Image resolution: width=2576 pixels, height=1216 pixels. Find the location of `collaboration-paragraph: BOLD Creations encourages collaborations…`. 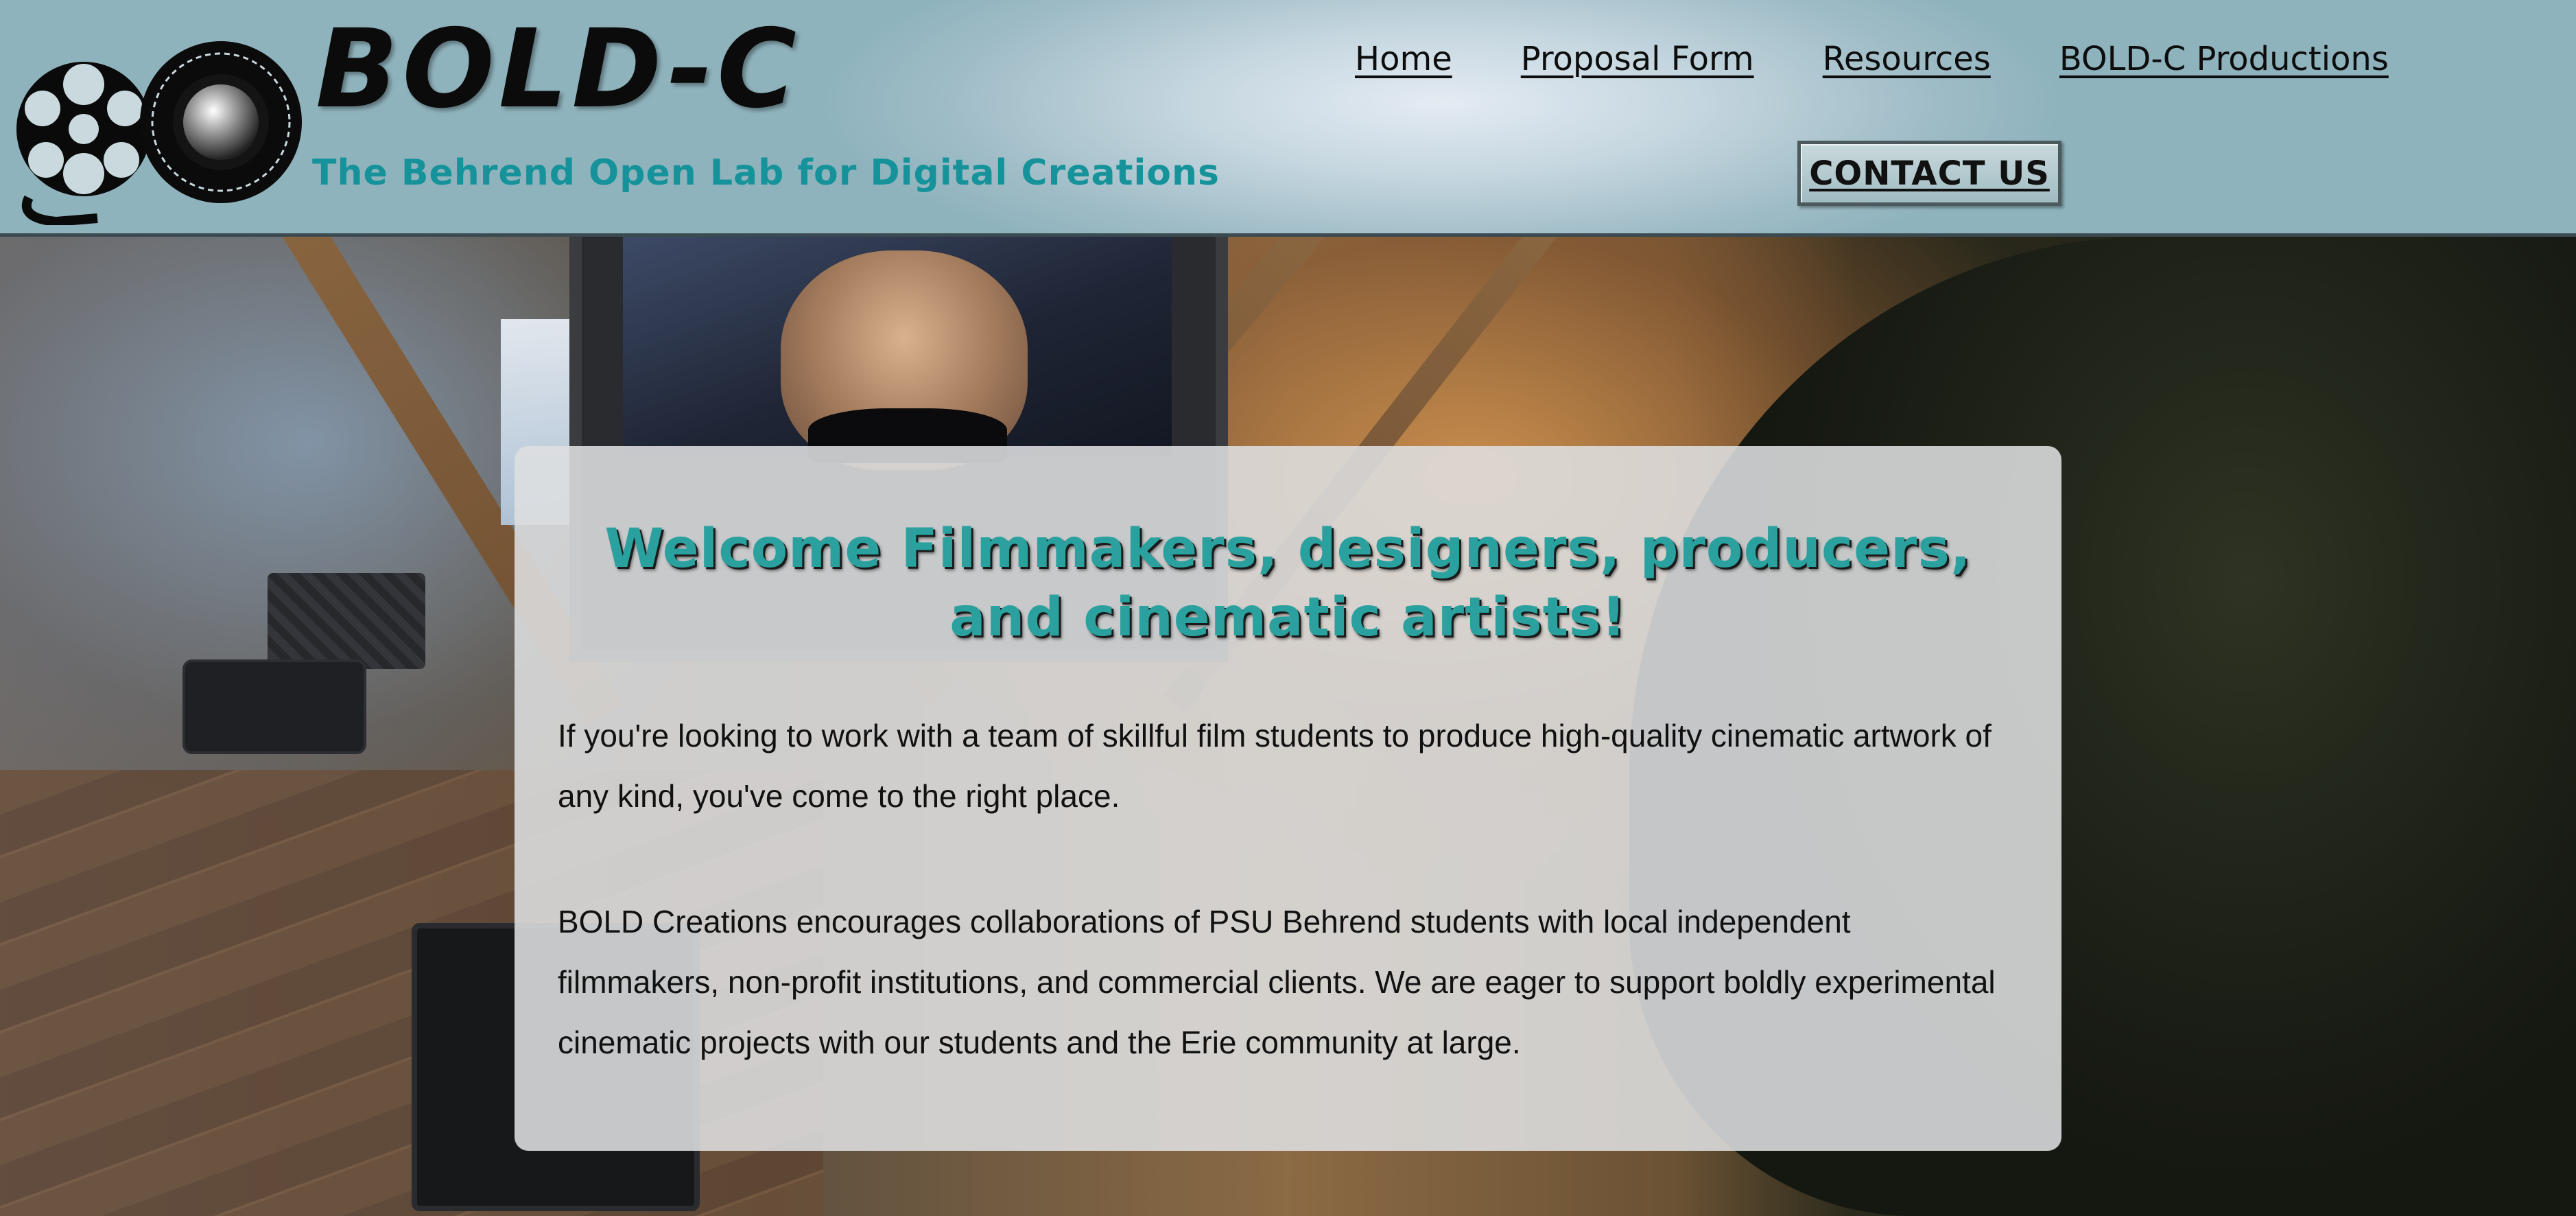

collaboration-paragraph: BOLD Creations encourages collaborations… is located at coordinates (1277, 982).